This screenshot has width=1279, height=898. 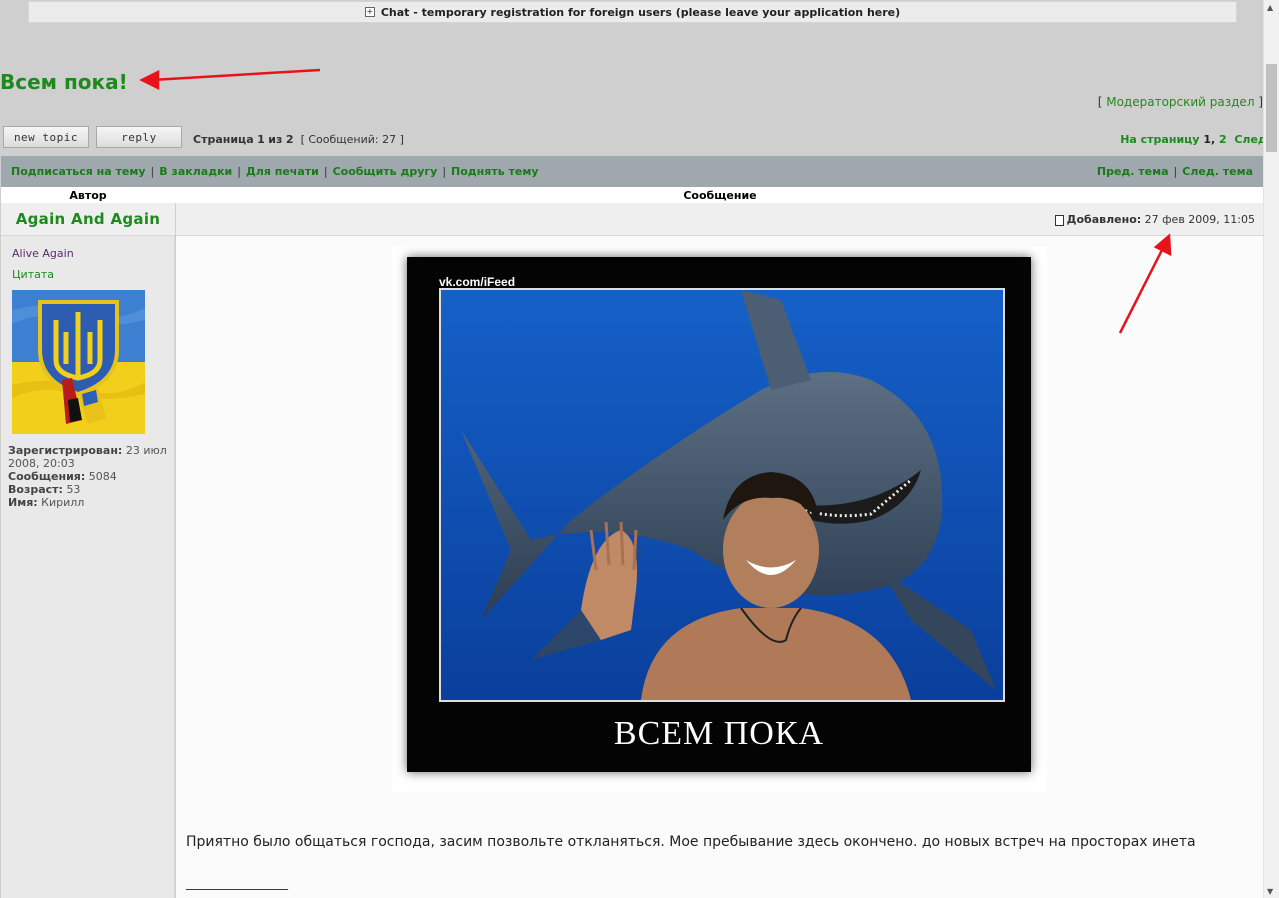 What do you see at coordinates (1271, 449) in the screenshot?
I see `vertical-scrollbar: ▲ ▼` at bounding box center [1271, 449].